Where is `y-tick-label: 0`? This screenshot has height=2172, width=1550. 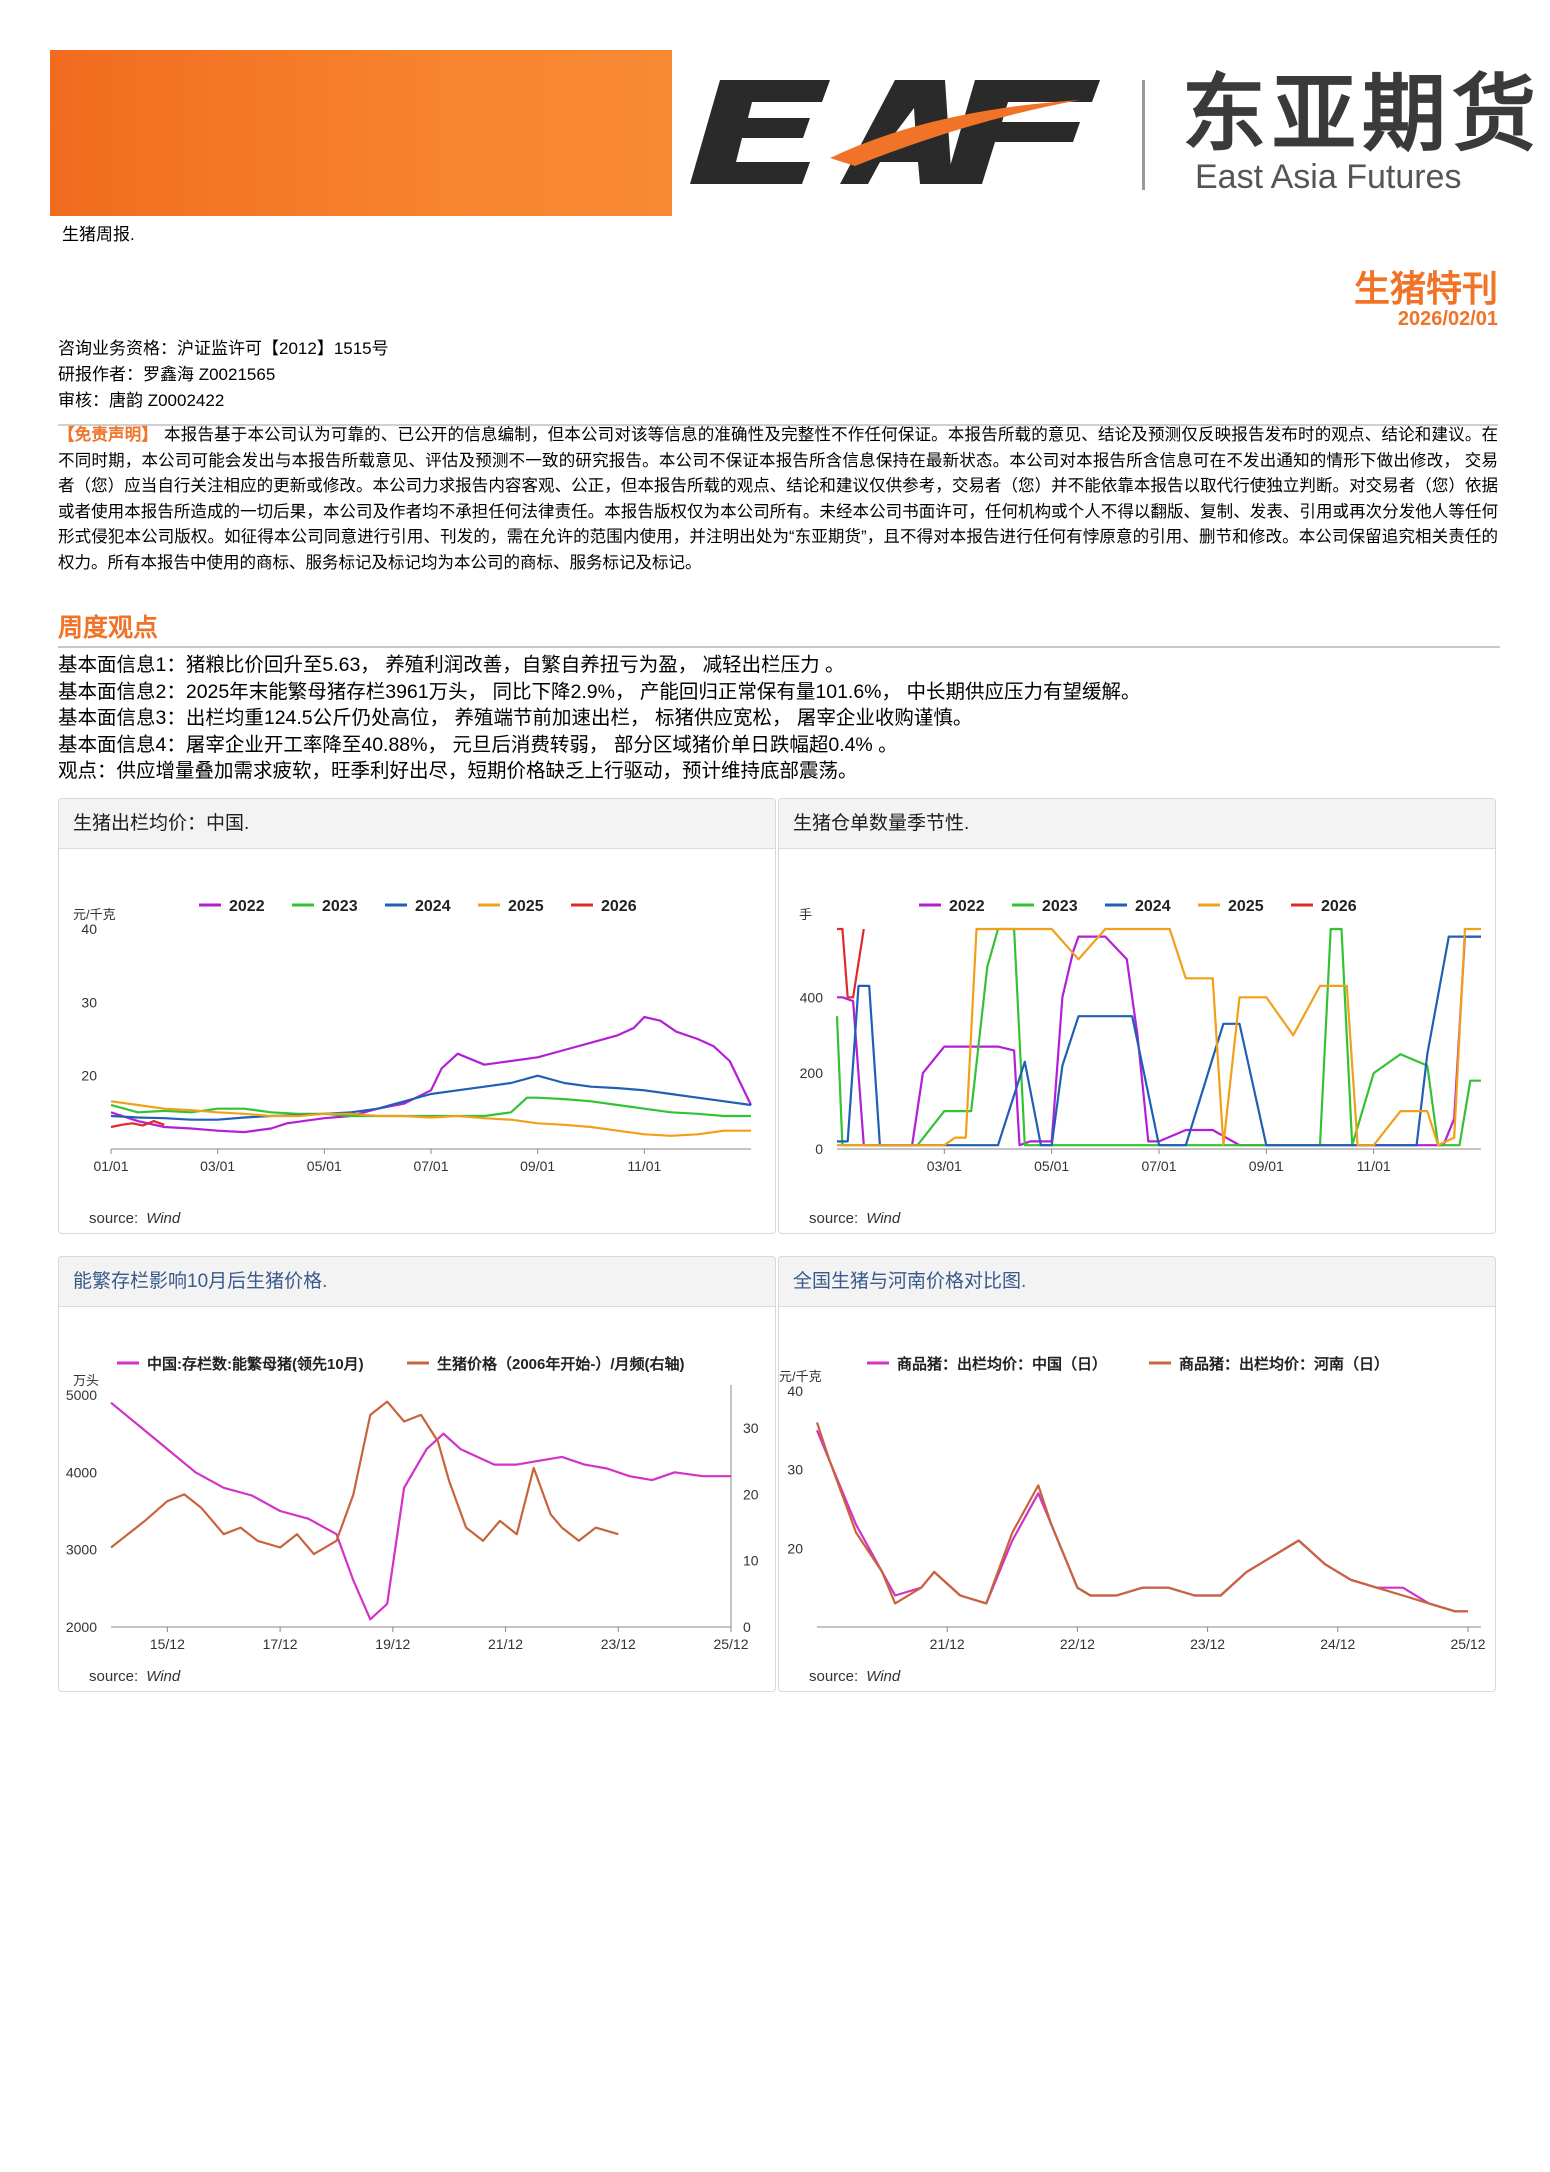 y-tick-label: 0 is located at coordinates (819, 1149).